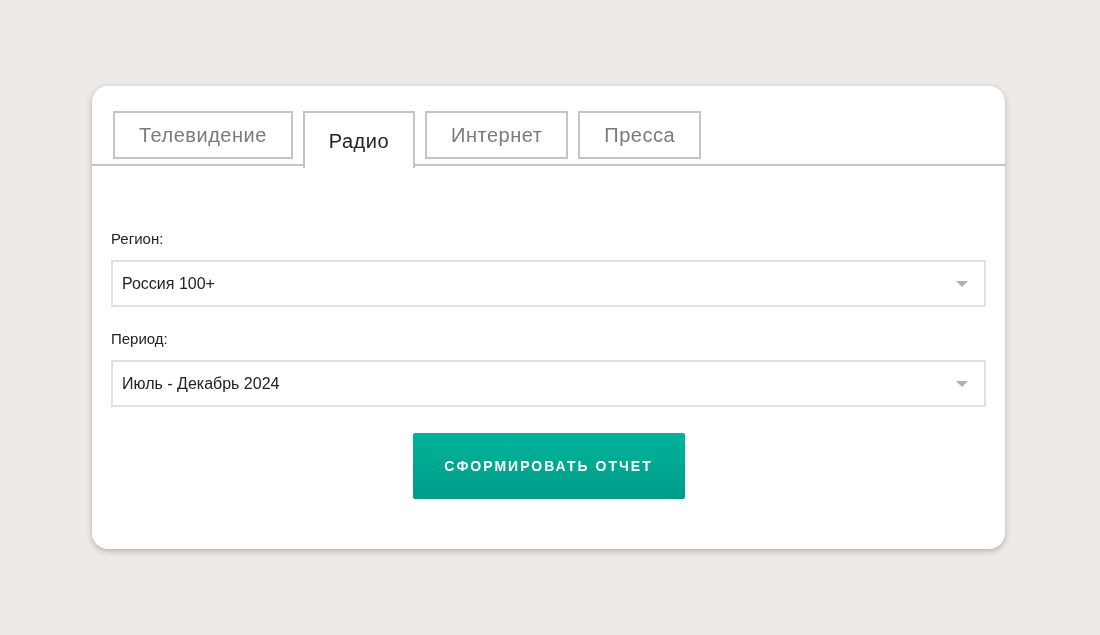 This screenshot has height=635, width=1100. Describe the element at coordinates (497, 135) in the screenshot. I see `tab: Интернет` at that location.